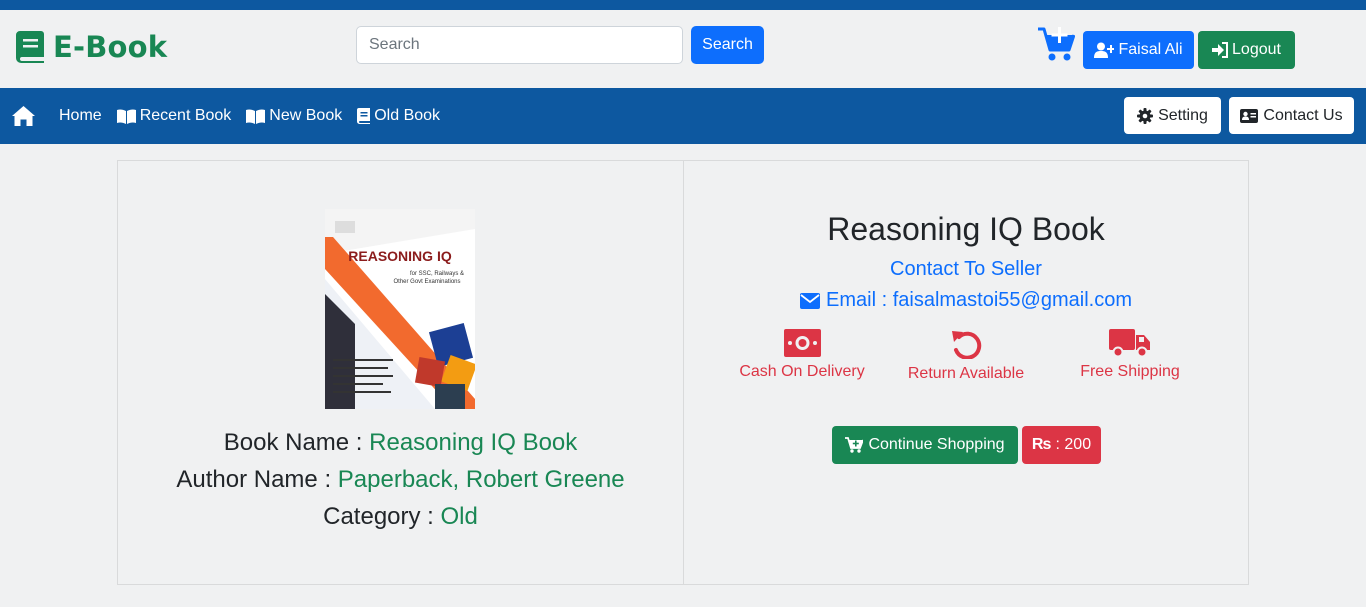 Image resolution: width=1366 pixels, height=607 pixels. I want to click on contact-label: Contact Us, so click(1303, 115).